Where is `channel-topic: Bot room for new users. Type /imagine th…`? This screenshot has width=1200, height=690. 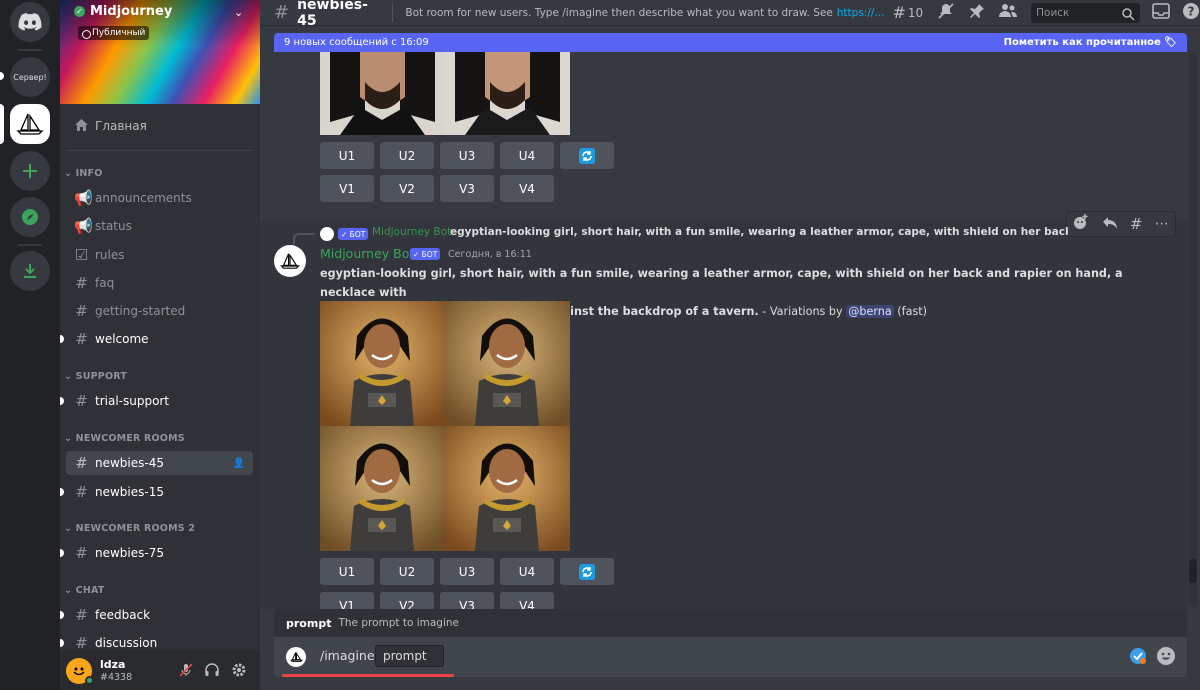
channel-topic: Bot room for new users. Type /imagine th… is located at coordinates (618, 13).